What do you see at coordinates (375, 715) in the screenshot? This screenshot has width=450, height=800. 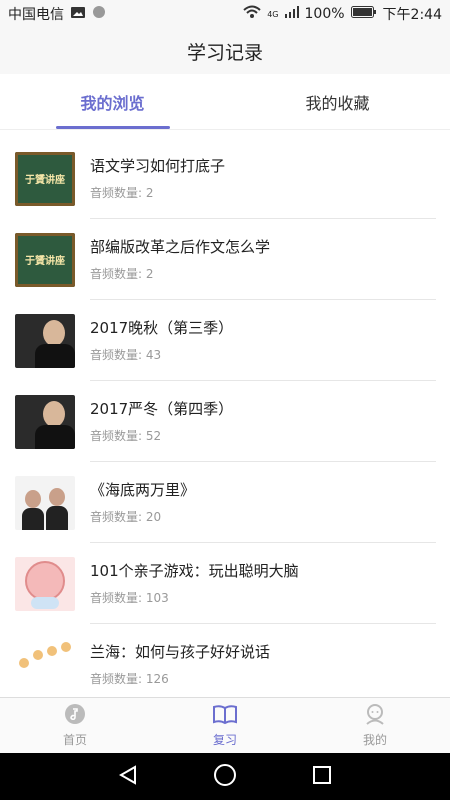 I see `profile-icon` at bounding box center [375, 715].